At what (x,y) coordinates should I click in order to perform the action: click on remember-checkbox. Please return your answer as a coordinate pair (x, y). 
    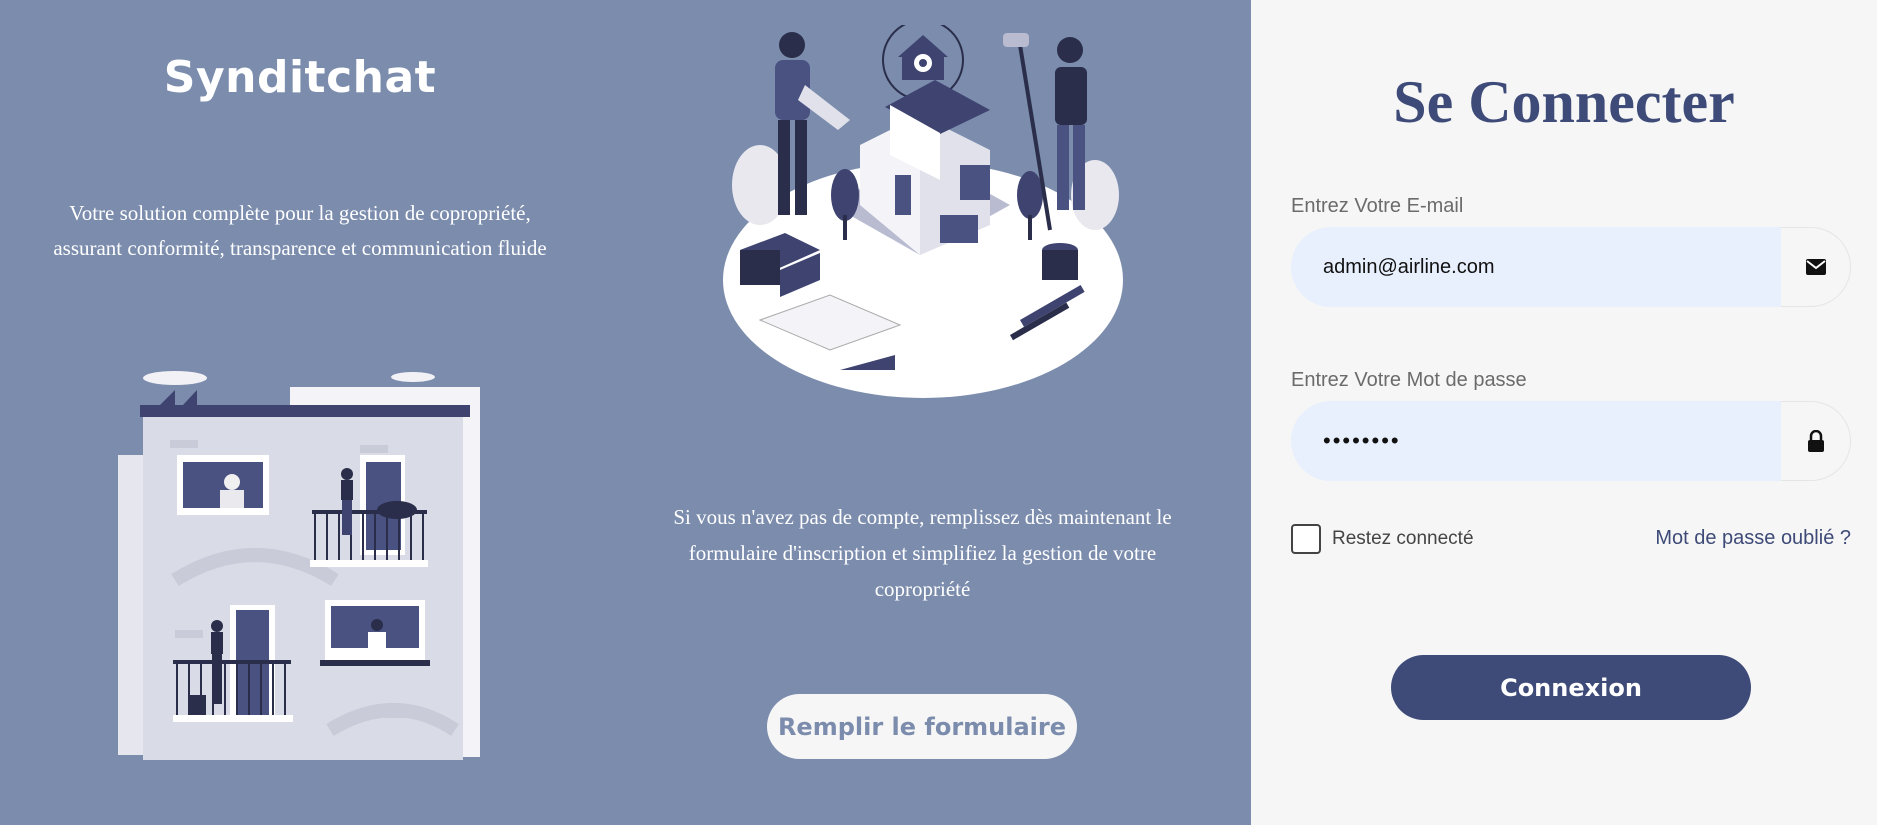
    Looking at the image, I should click on (1306, 539).